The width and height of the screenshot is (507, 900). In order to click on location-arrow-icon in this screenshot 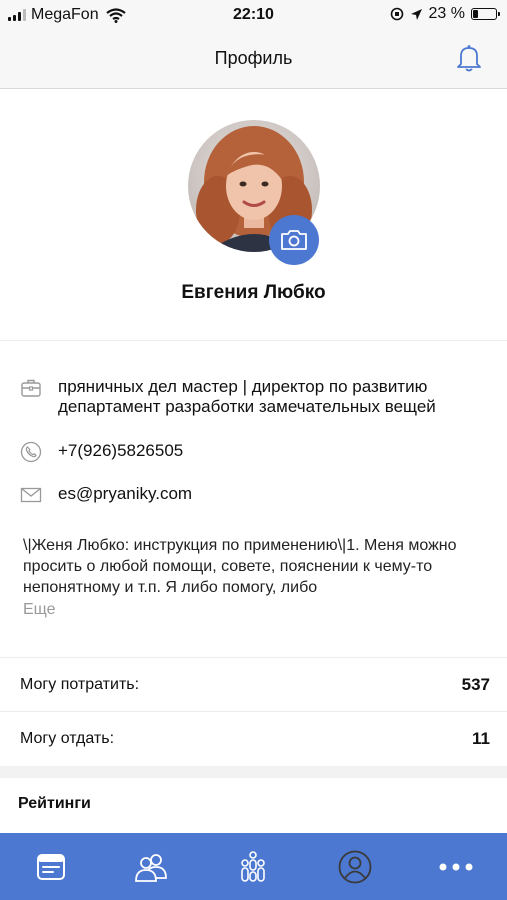, I will do `click(416, 14)`.